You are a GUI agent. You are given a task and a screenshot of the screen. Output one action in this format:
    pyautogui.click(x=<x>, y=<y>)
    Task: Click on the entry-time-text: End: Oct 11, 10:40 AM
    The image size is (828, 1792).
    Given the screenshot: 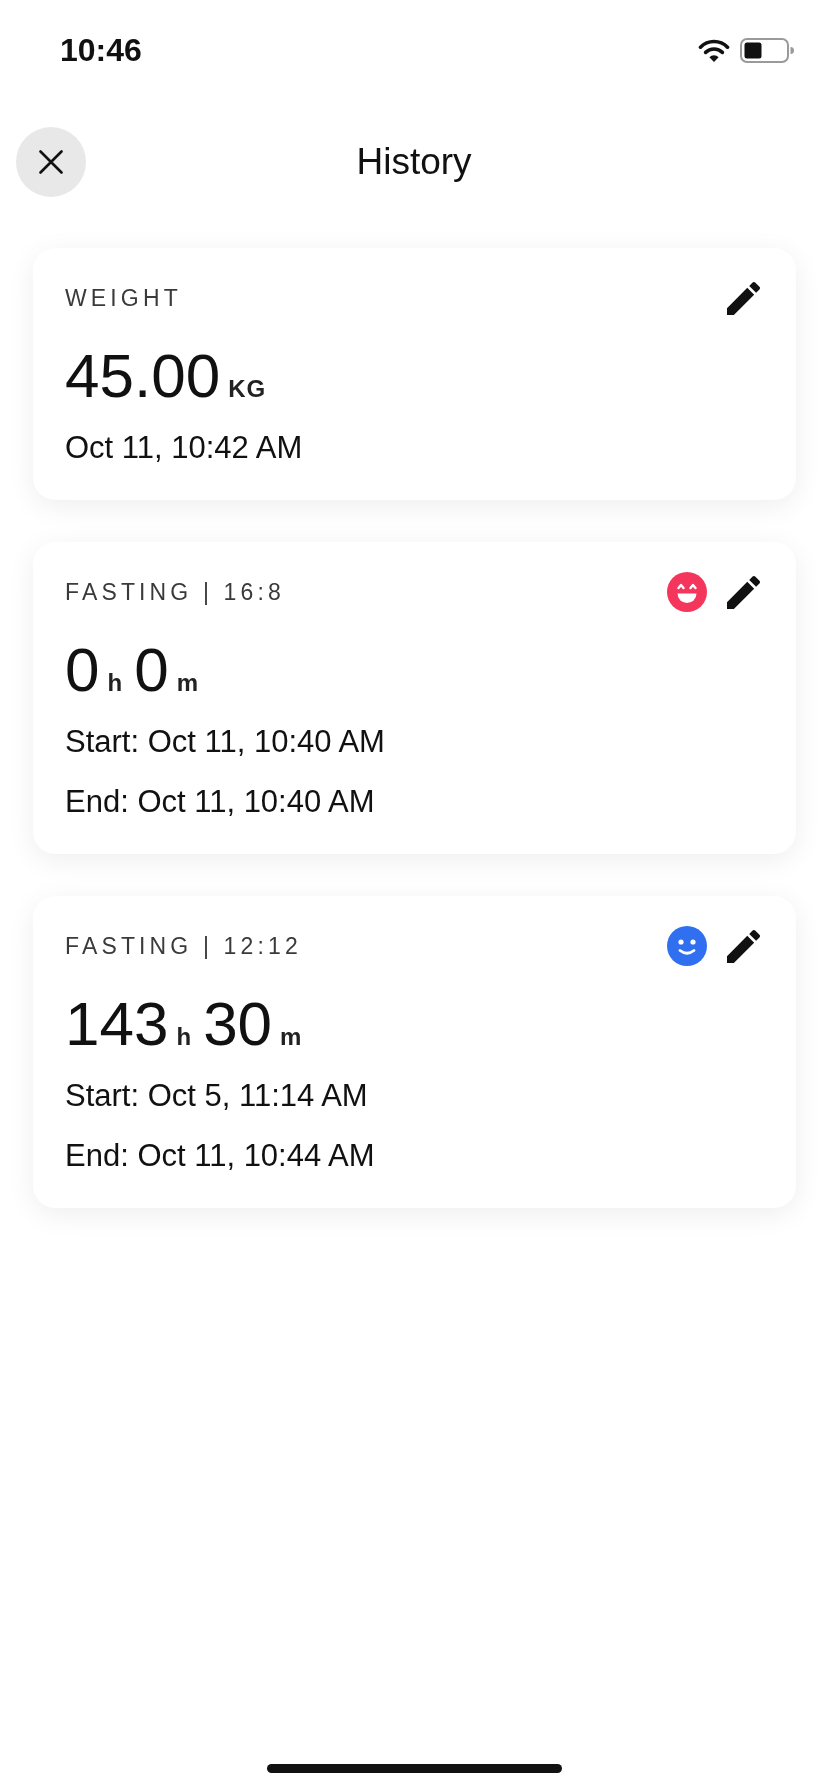 What is the action you would take?
    pyautogui.click(x=220, y=802)
    